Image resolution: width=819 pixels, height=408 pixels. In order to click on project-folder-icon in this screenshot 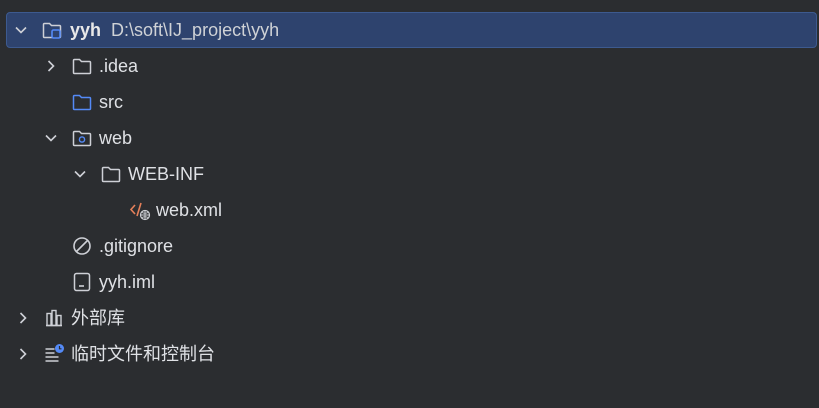, I will do `click(52, 30)`.